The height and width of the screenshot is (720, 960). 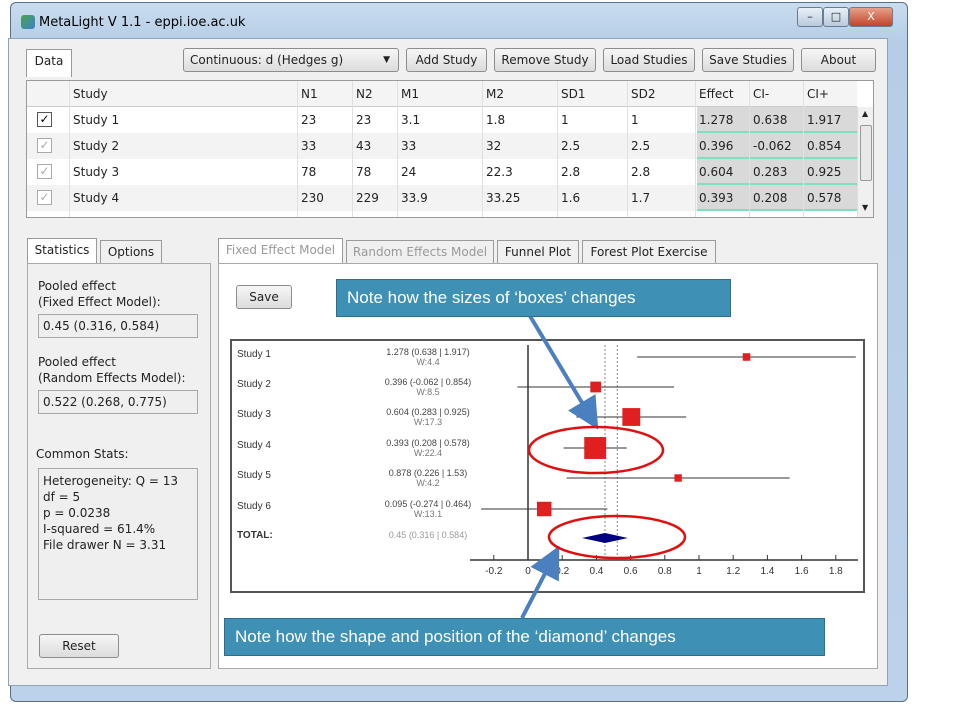 I want to click on highlight-ellipse-diamond, so click(x=617, y=537).